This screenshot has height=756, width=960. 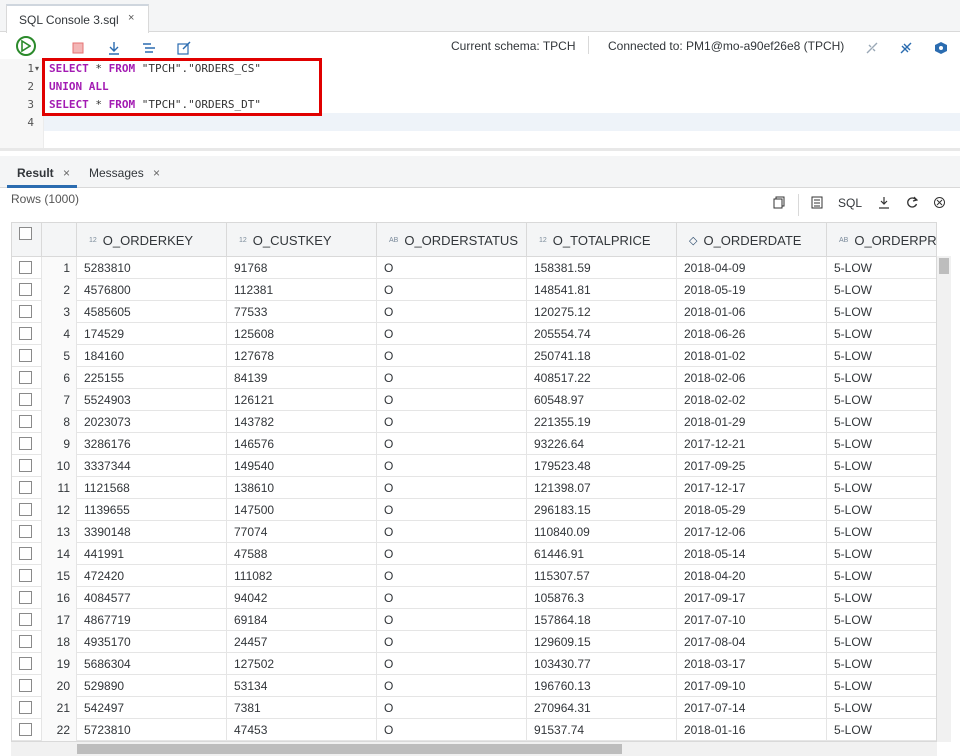 What do you see at coordinates (474, 620) in the screenshot?
I see `table-row: 17 4867719 69184 O 157864.18 2017-07-10 5-LOW` at bounding box center [474, 620].